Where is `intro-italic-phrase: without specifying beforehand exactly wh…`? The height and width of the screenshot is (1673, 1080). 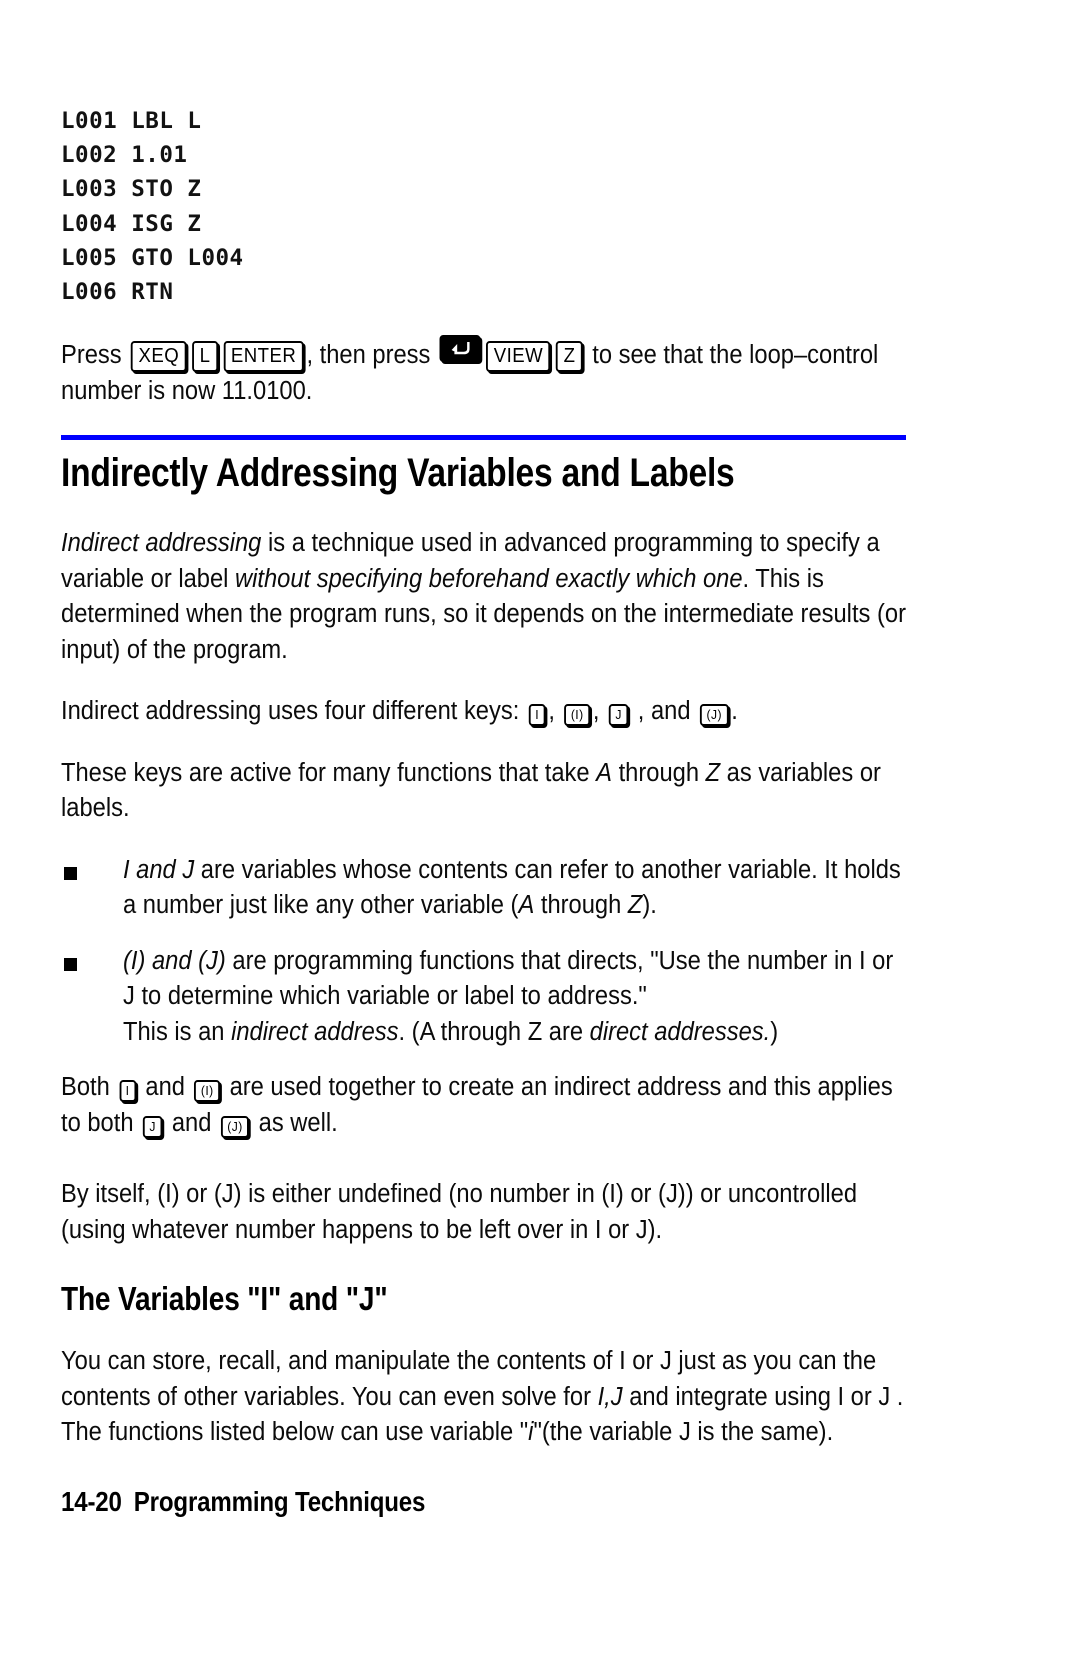 intro-italic-phrase: without specifying beforehand exactly wh… is located at coordinates (489, 578).